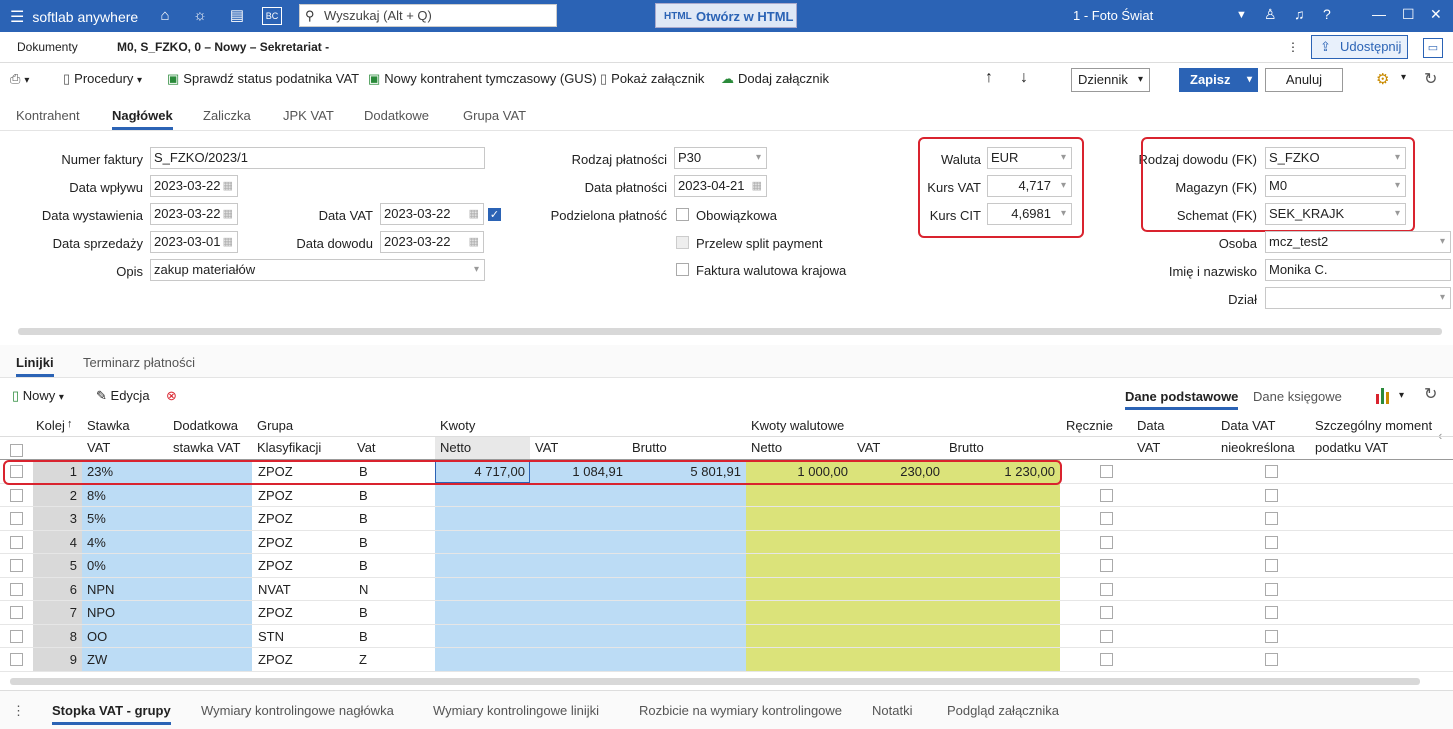  What do you see at coordinates (1408, 14) in the screenshot?
I see `maximize-icon: ☐` at bounding box center [1408, 14].